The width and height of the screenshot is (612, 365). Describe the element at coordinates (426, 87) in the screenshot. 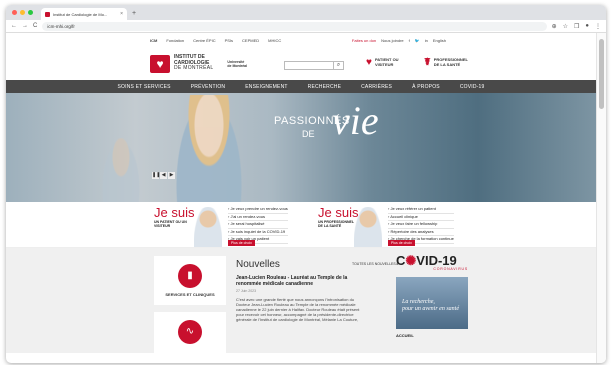

I see `nav-apropos: À PROPOS` at that location.